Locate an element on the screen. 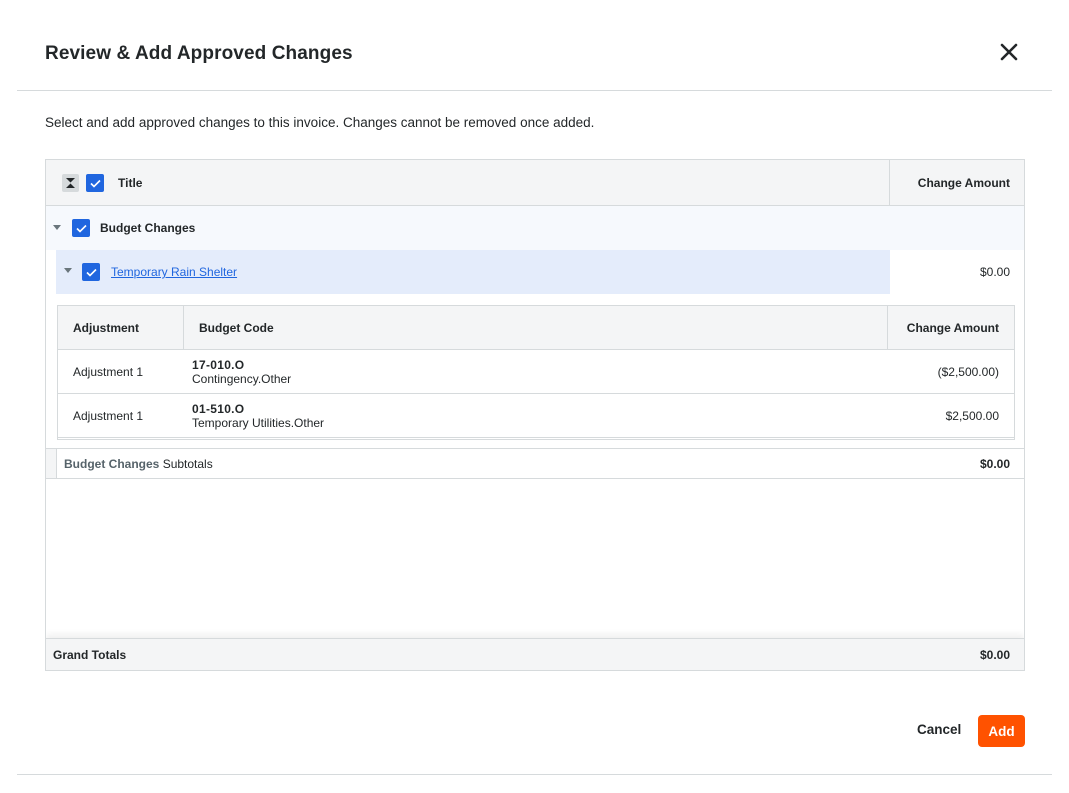 Image resolution: width=1069 pixels, height=793 pixels. group-label: Budget Changes is located at coordinates (148, 228).